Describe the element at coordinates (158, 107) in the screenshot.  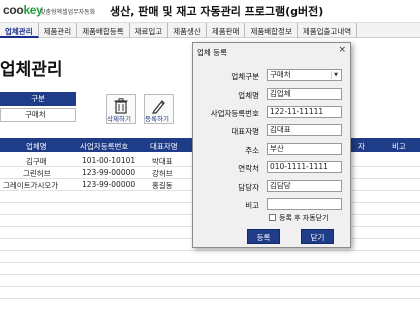
I see `pencil-icon` at that location.